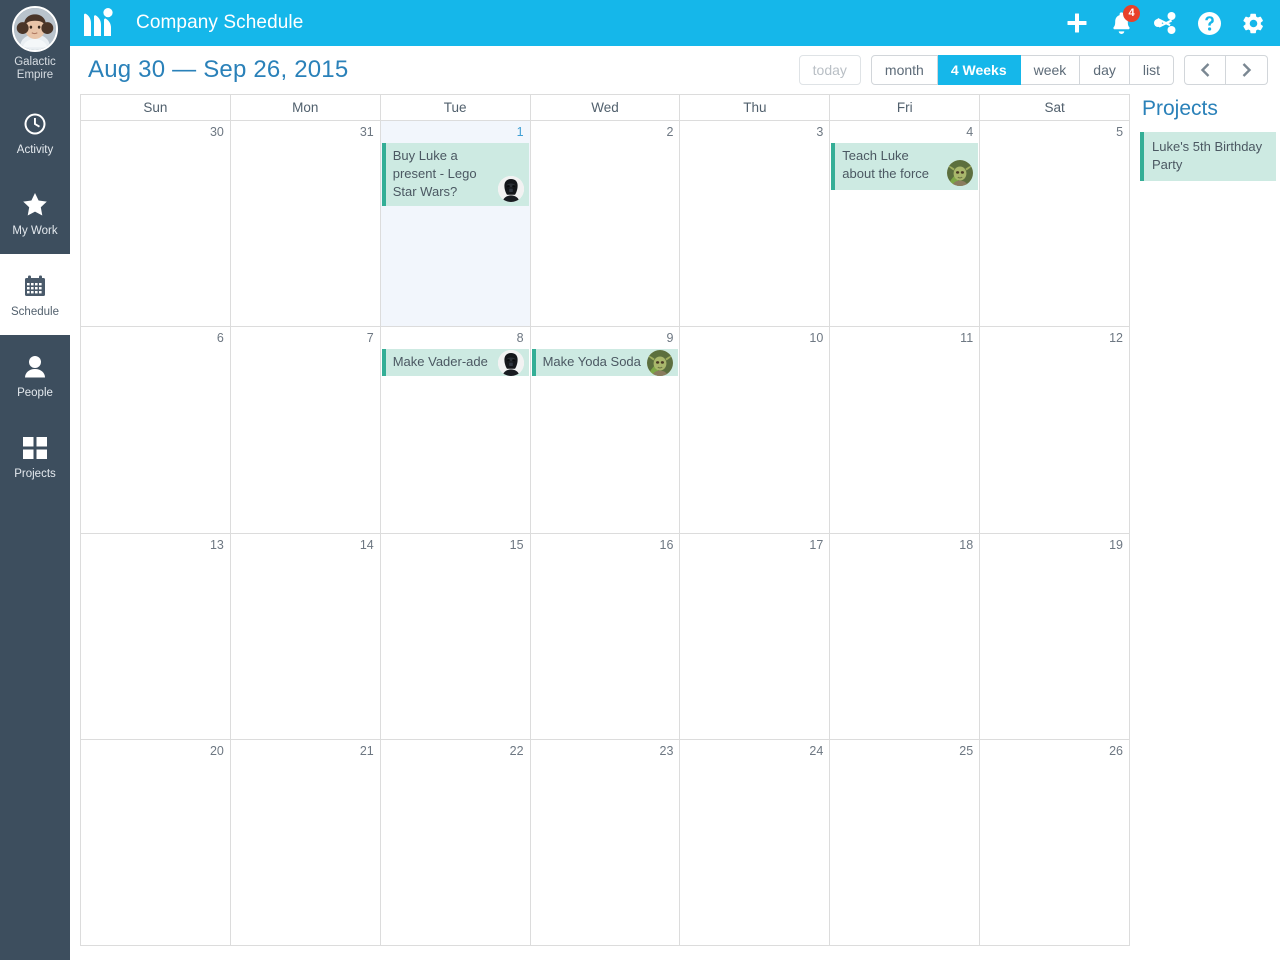 The width and height of the screenshot is (1280, 960). I want to click on calendar-event: Make Yoda Soda, so click(605, 363).